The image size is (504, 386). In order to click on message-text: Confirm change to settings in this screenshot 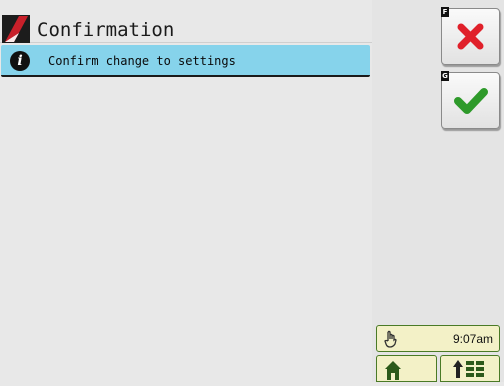, I will do `click(142, 61)`.